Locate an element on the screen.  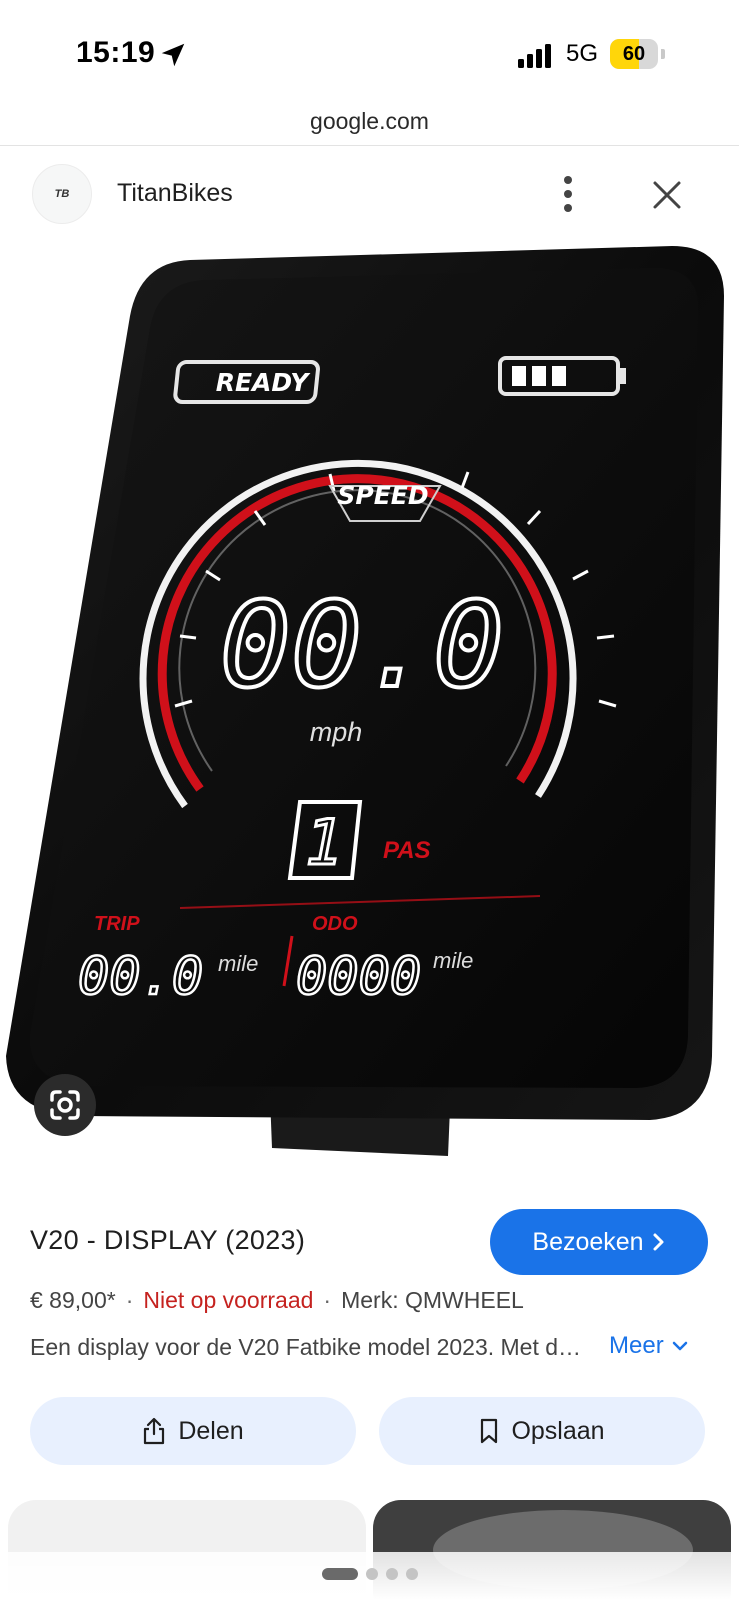
address-bar: google.com is located at coordinates (369, 123).